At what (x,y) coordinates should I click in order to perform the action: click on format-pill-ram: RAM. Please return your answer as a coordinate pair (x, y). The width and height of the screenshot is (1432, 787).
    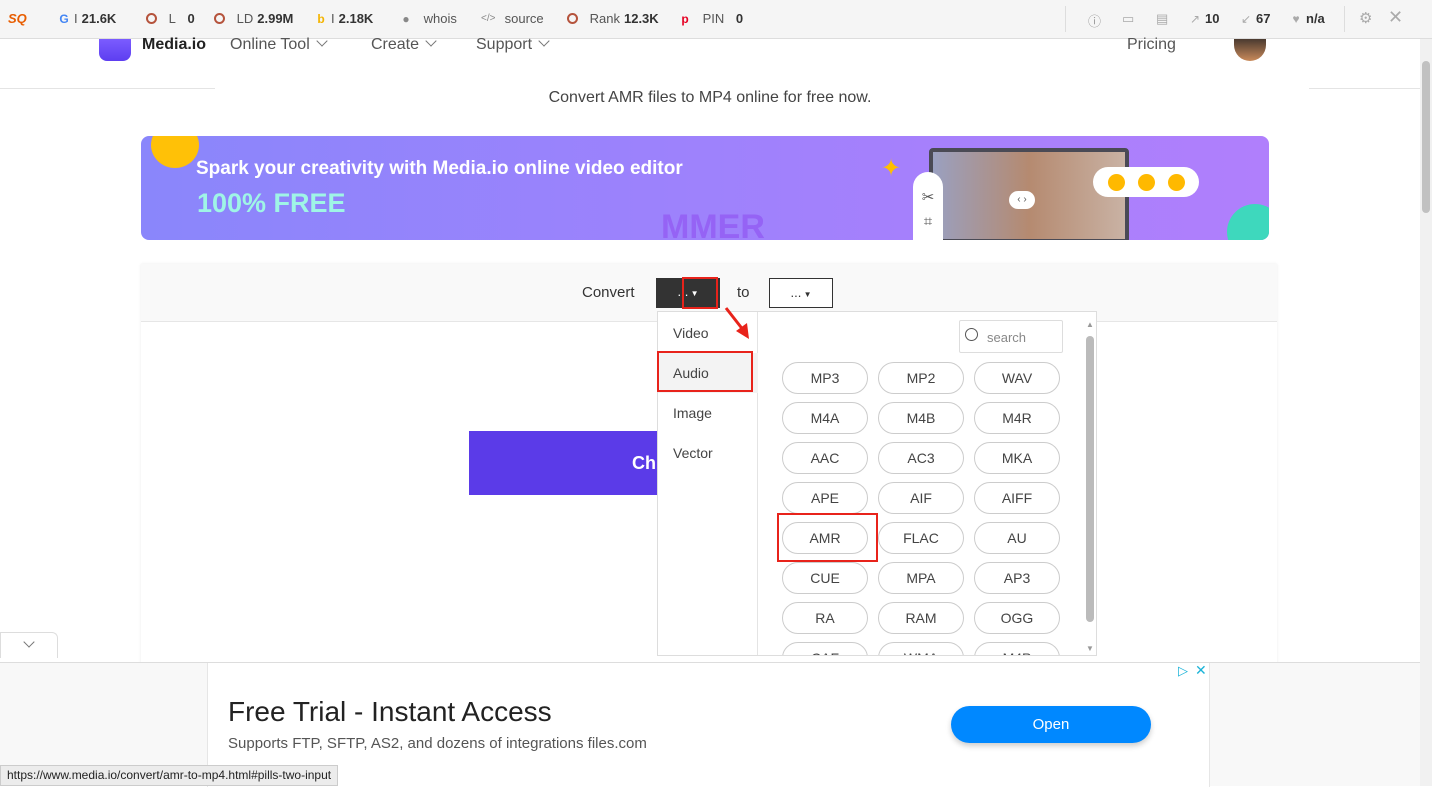
    Looking at the image, I should click on (921, 618).